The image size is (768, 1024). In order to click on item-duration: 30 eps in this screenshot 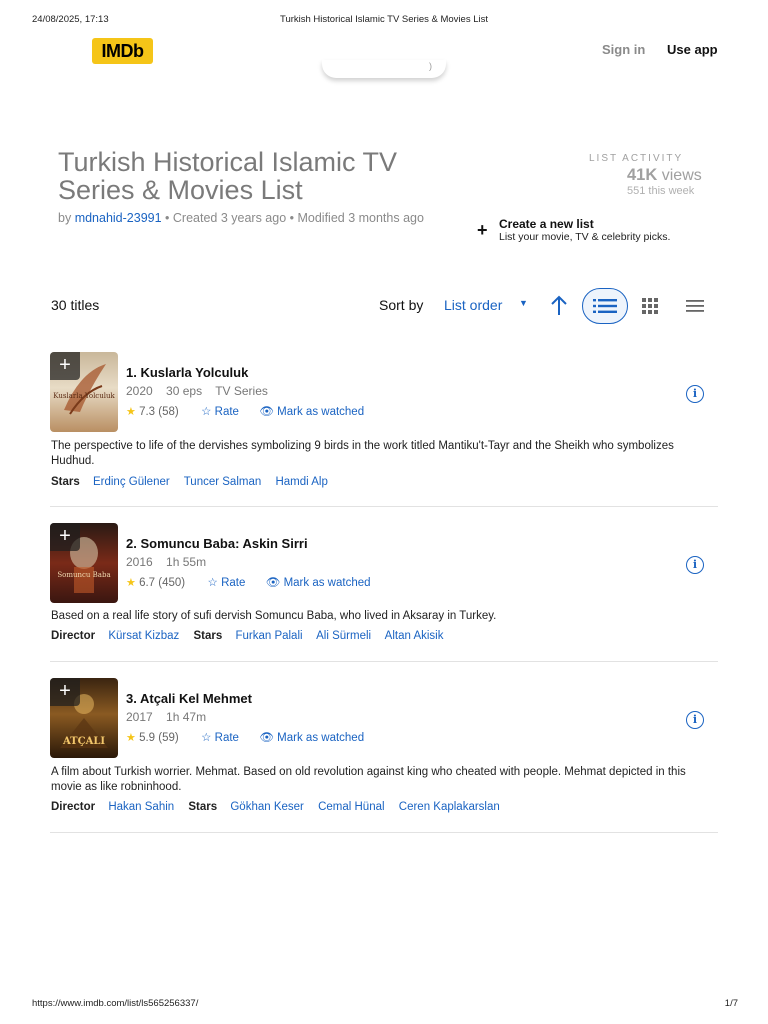, I will do `click(184, 391)`.